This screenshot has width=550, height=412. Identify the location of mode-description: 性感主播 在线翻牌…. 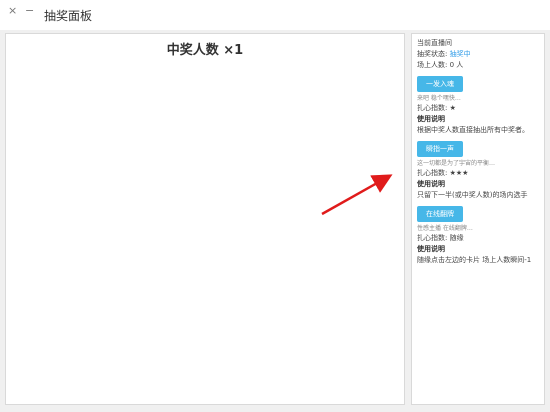
(445, 228).